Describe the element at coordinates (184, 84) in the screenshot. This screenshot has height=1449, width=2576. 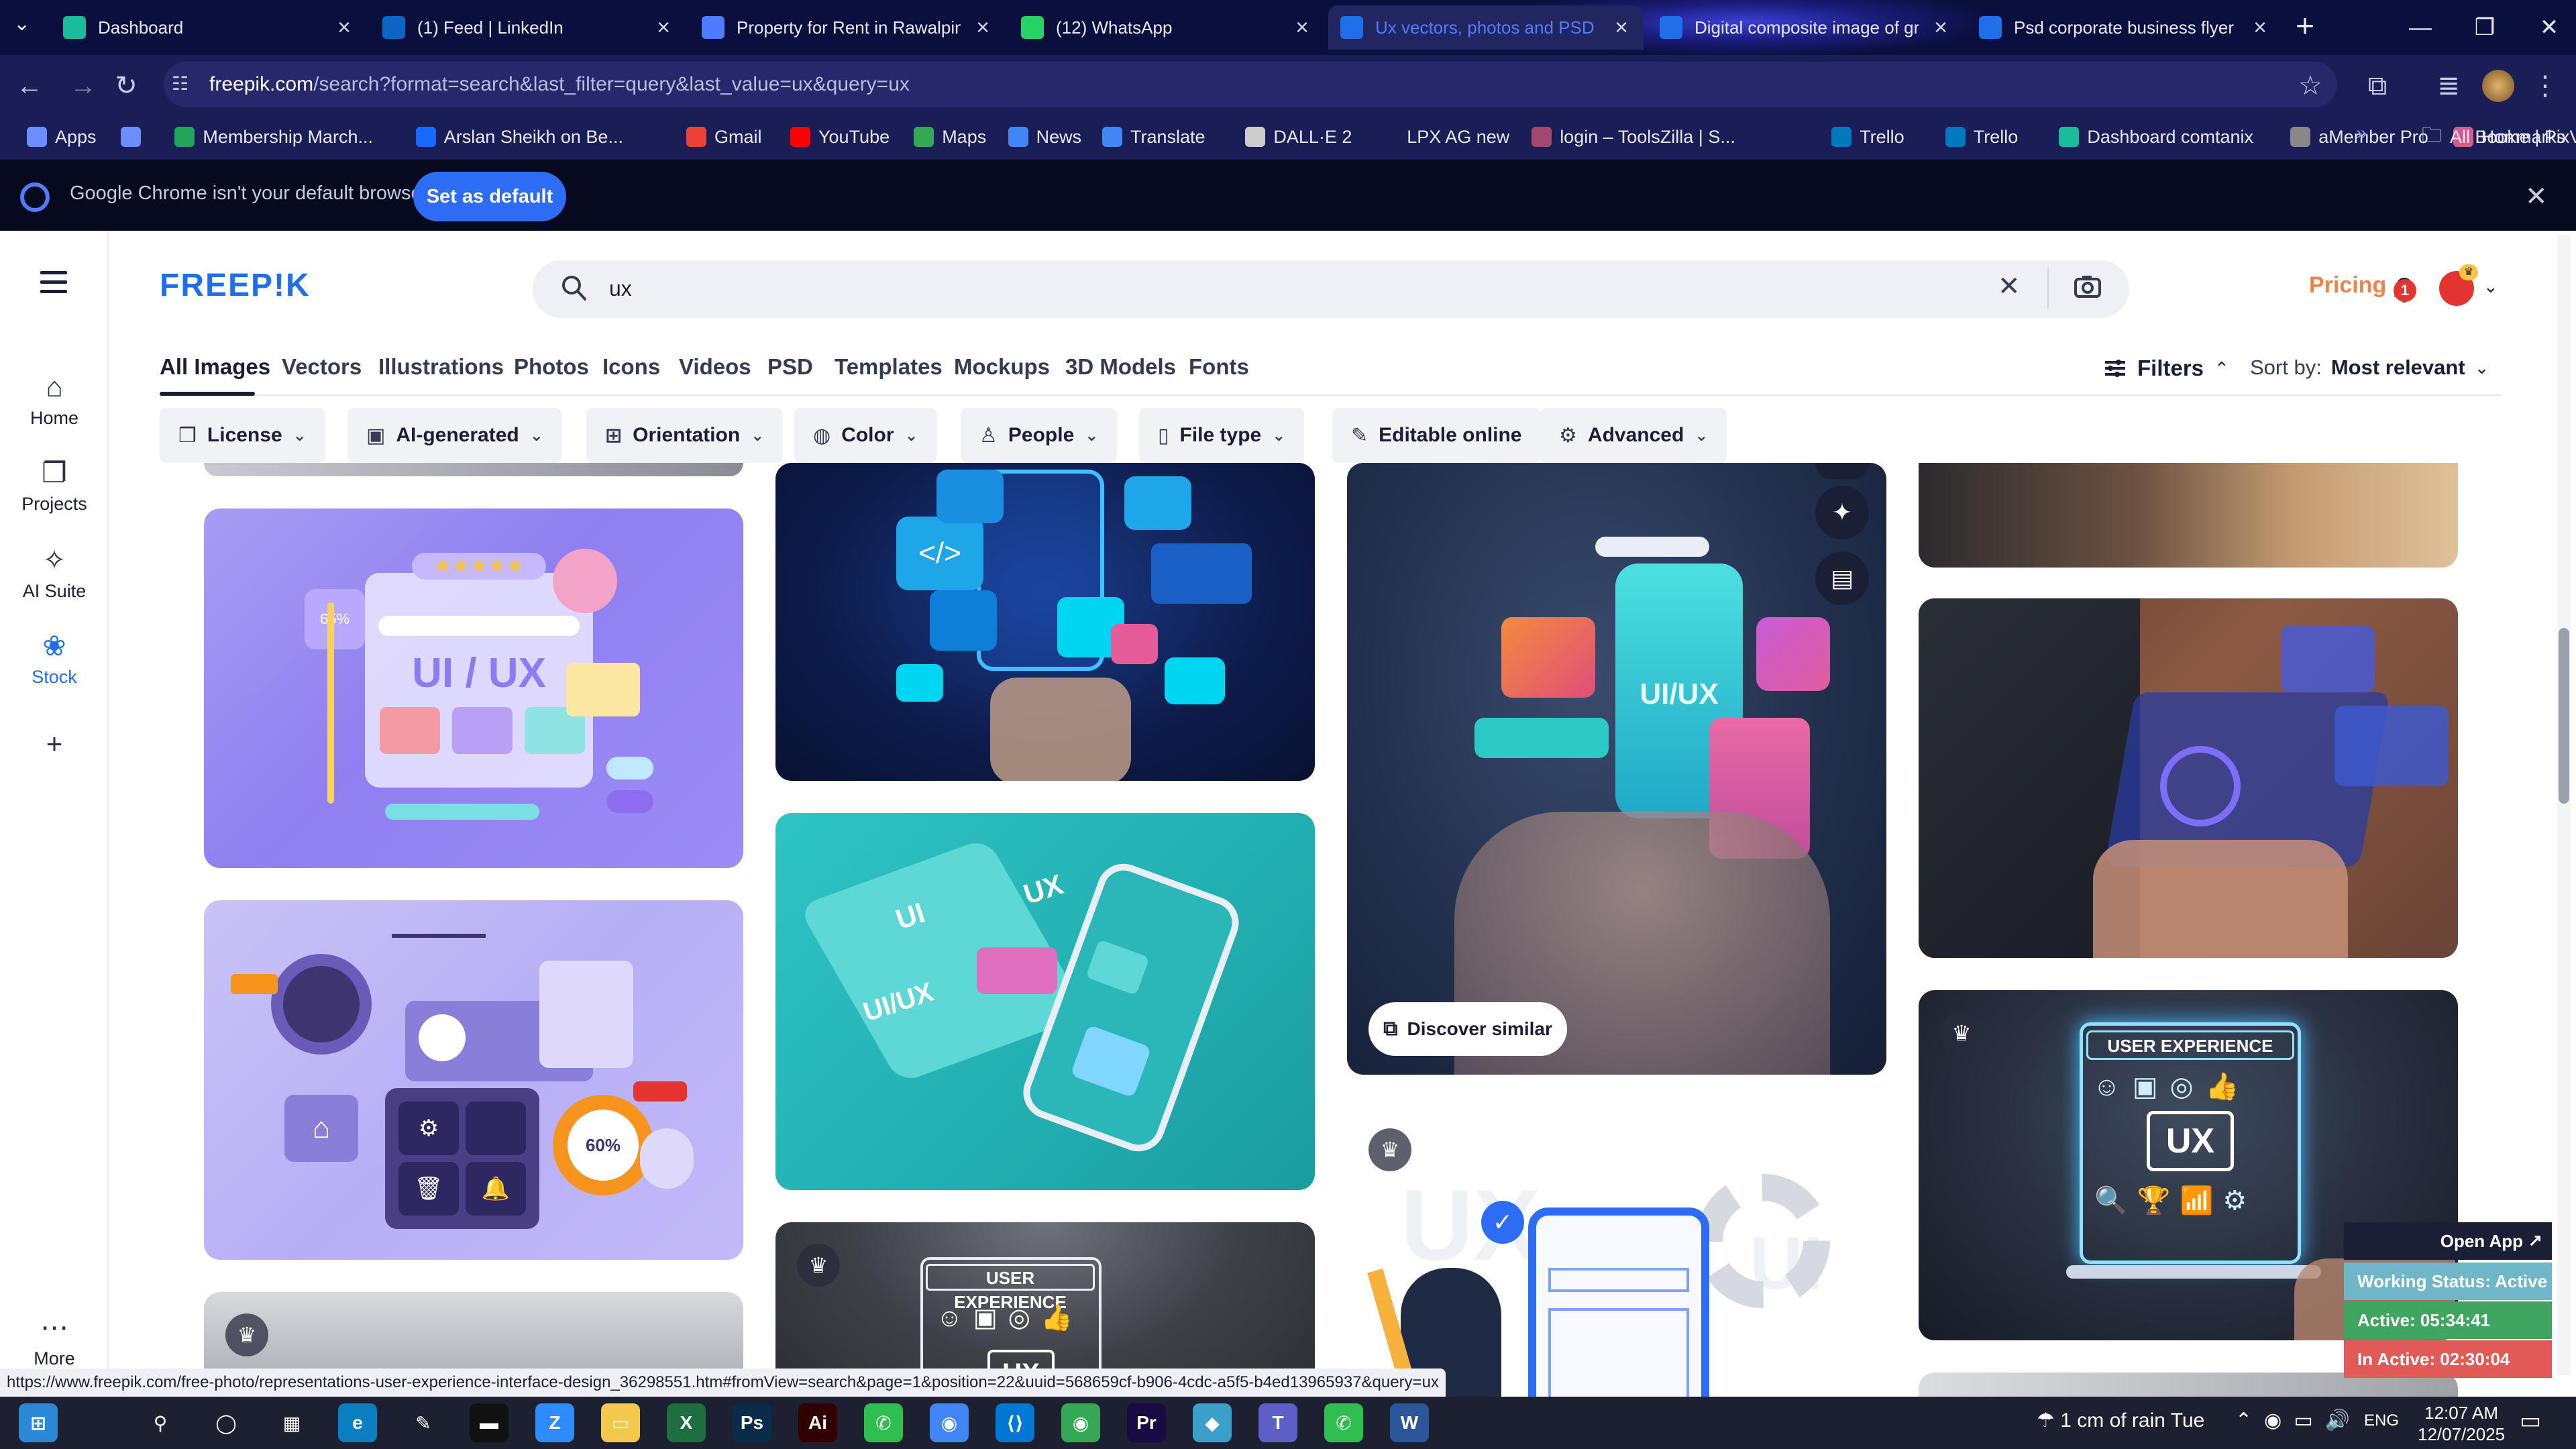
I see `site-info-icon: ☷` at that location.